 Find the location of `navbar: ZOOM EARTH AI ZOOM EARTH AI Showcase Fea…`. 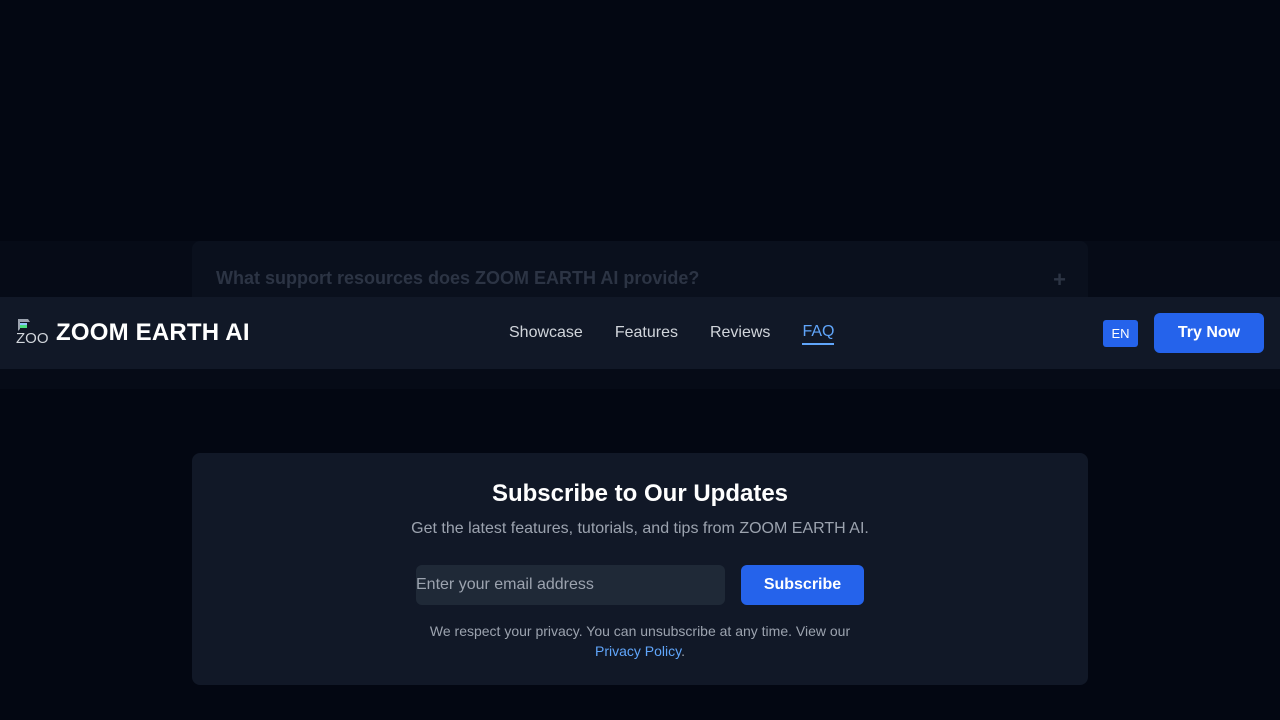

navbar: ZOOM EARTH AI ZOOM EARTH AI Showcase Fea… is located at coordinates (640, 333).